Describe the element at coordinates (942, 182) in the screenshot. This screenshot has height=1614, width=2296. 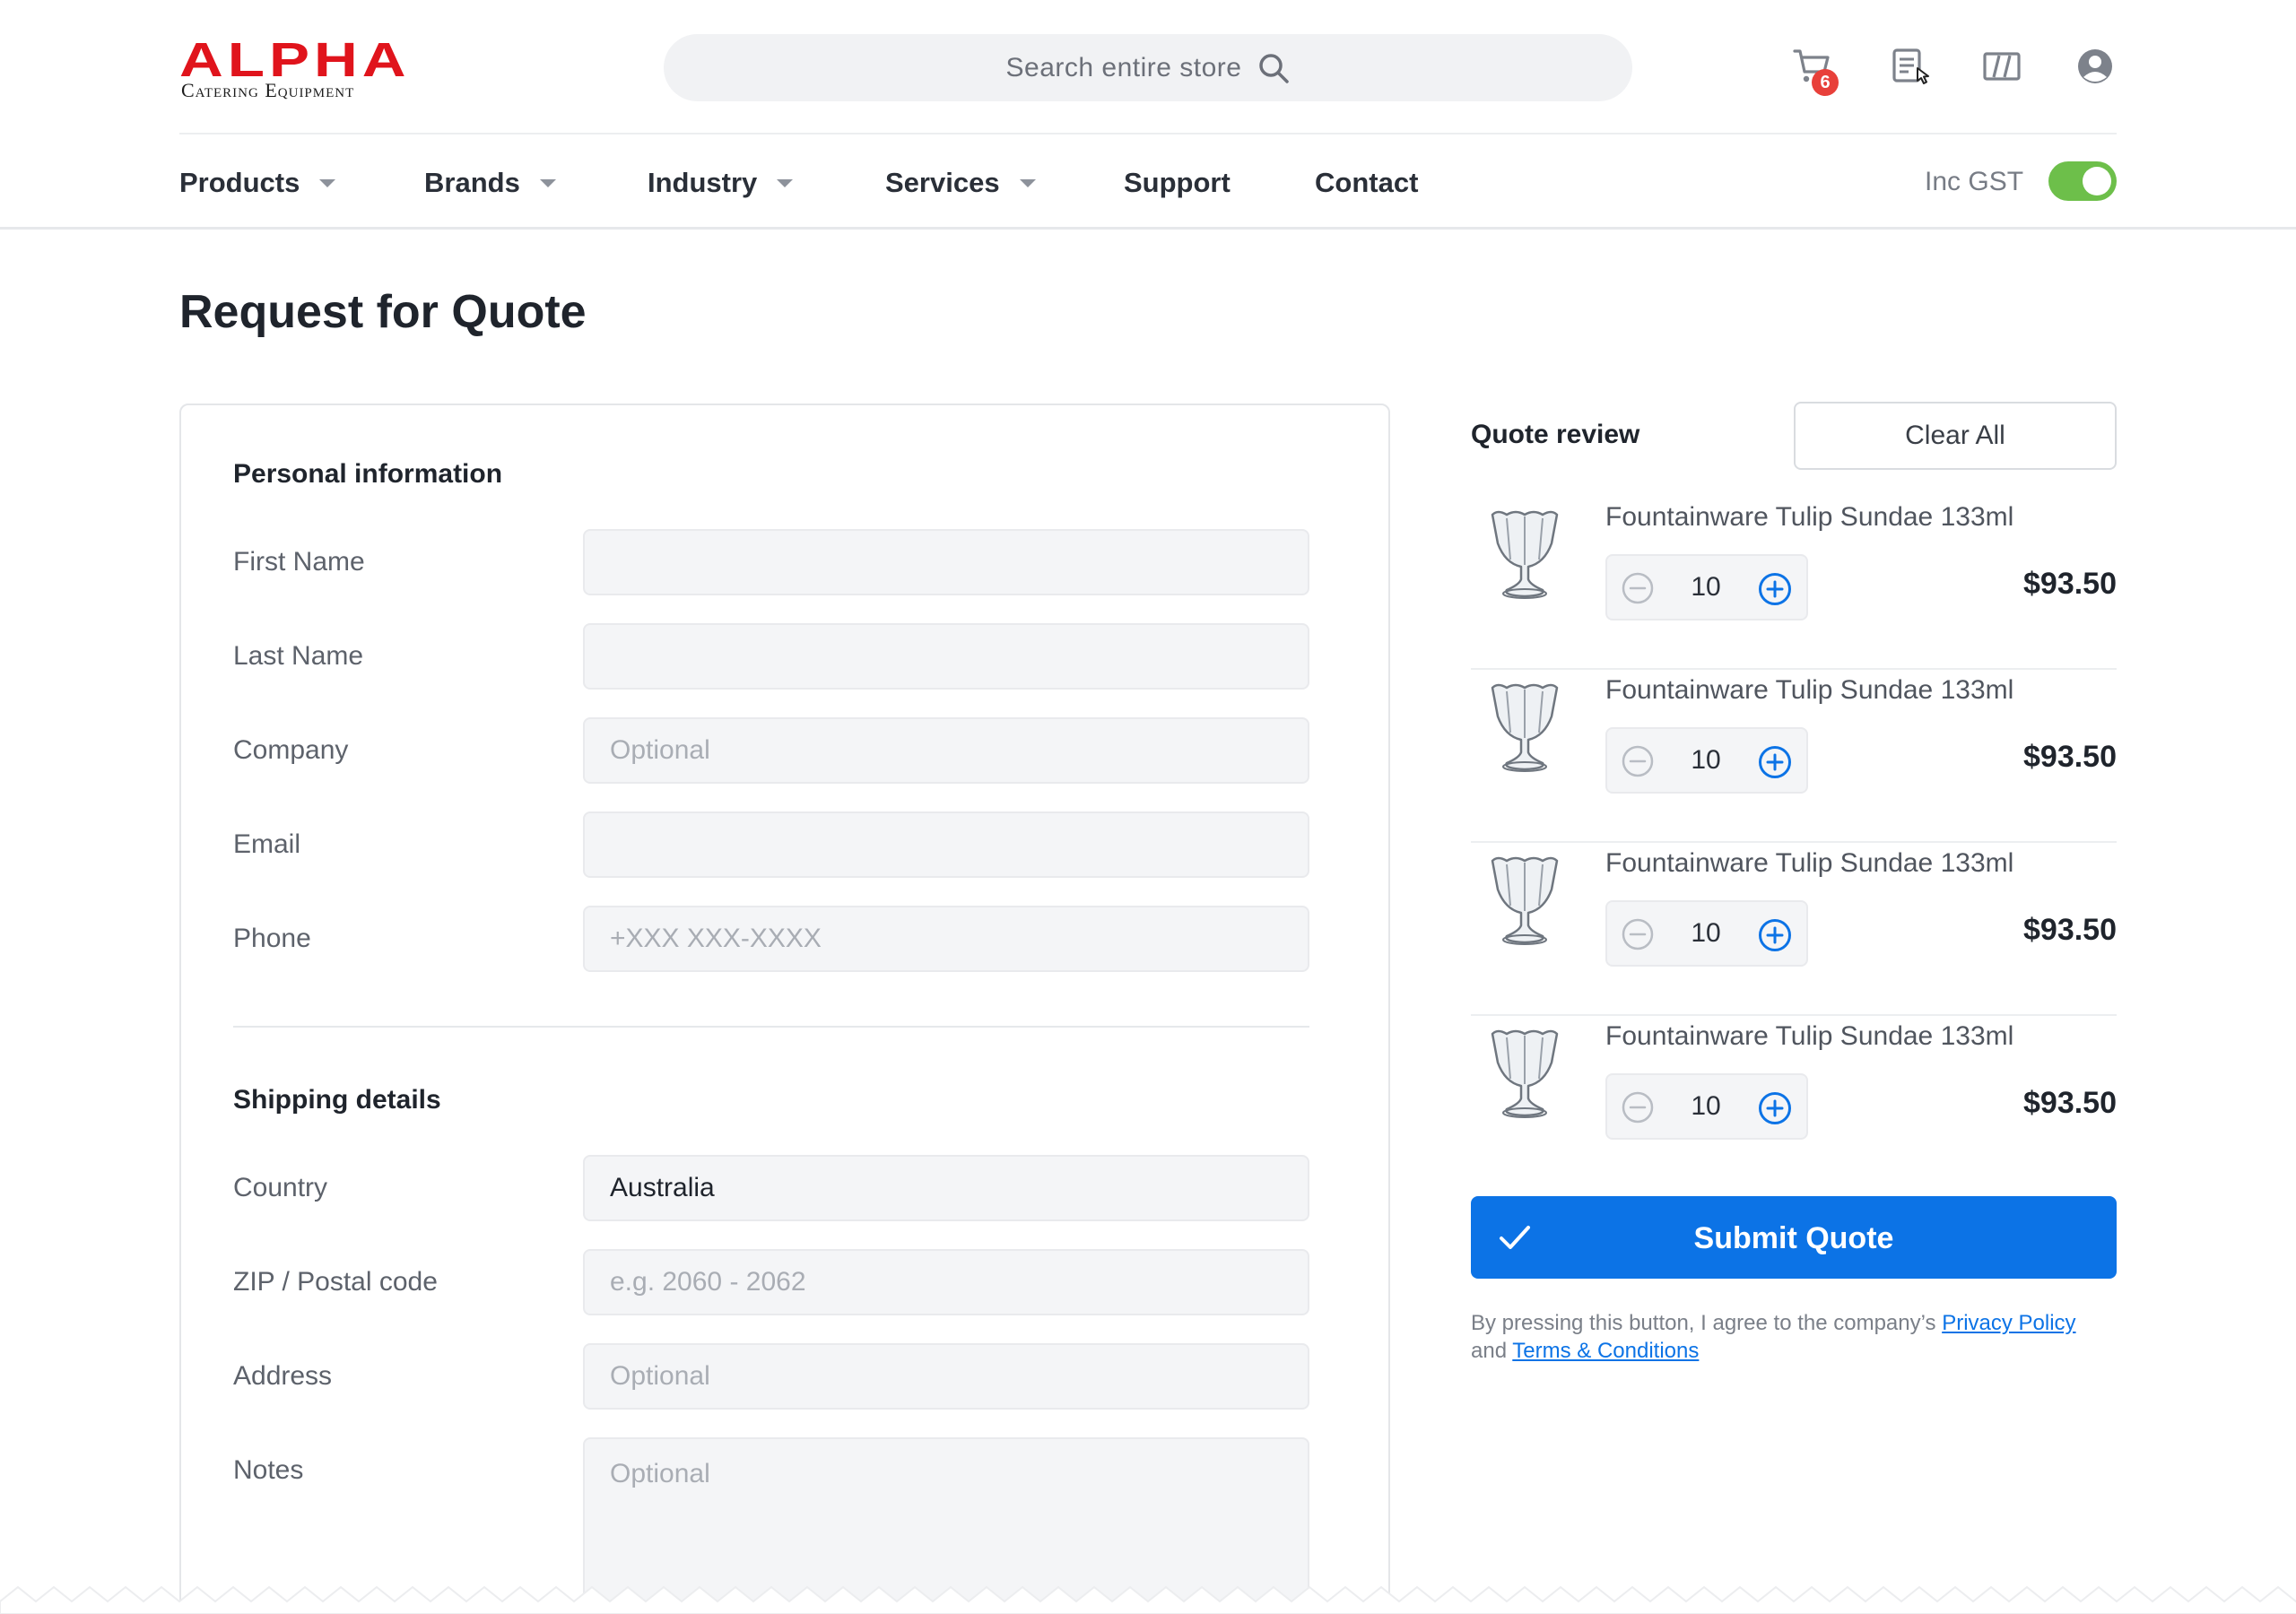
I see `nav-label: Services` at that location.